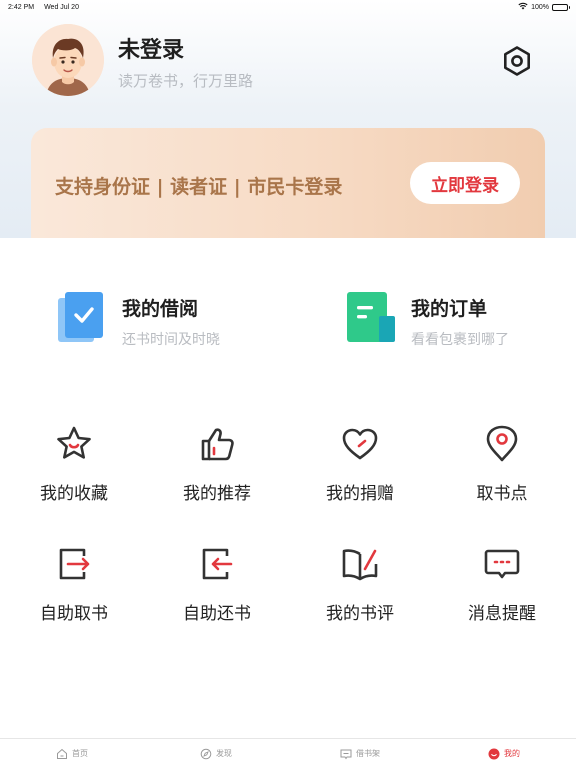  I want to click on login-banner: 支持身份证 | 读者证 | 市民卡登录 立即登录, so click(288, 184).